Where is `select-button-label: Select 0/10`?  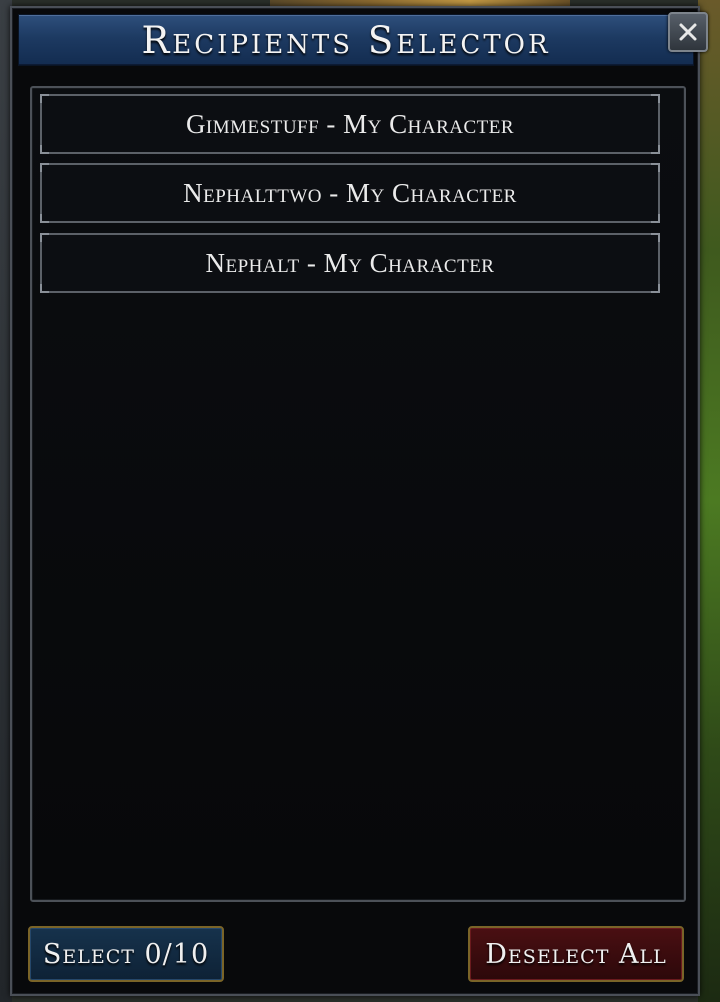
select-button-label: Select 0/10 is located at coordinates (126, 954).